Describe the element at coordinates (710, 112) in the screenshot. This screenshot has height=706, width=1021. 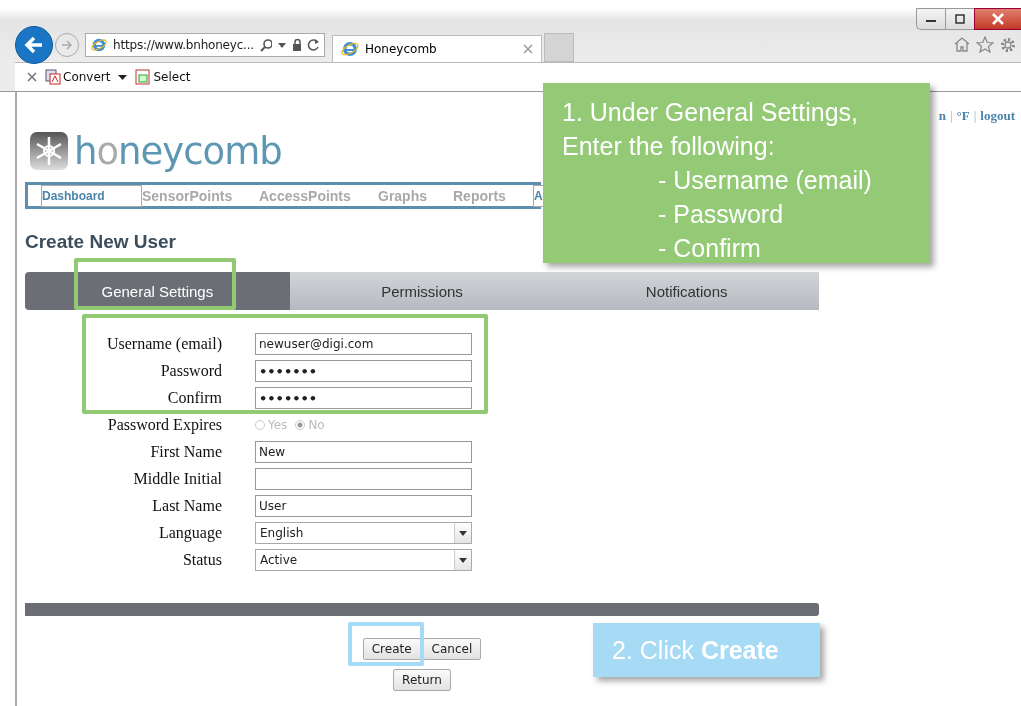
I see `instruction-text: 1. Under General Settings,` at that location.